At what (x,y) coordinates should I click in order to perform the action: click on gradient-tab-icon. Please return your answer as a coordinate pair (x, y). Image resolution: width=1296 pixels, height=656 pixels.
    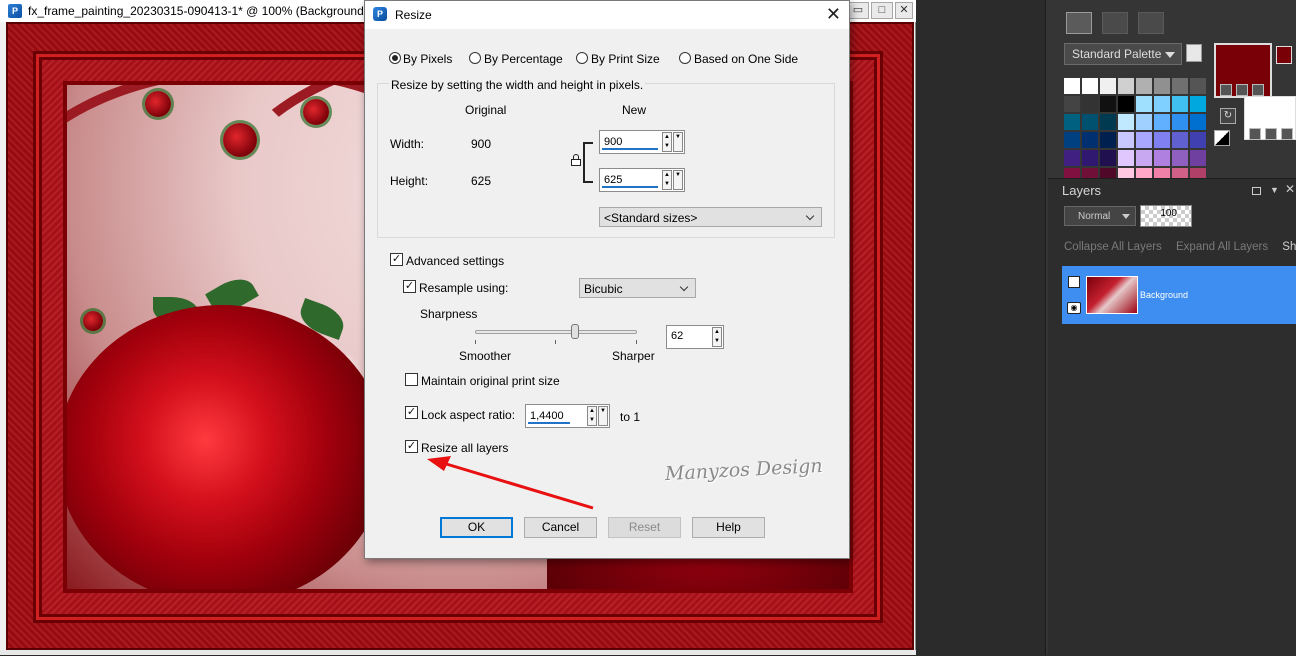
    Looking at the image, I should click on (1115, 23).